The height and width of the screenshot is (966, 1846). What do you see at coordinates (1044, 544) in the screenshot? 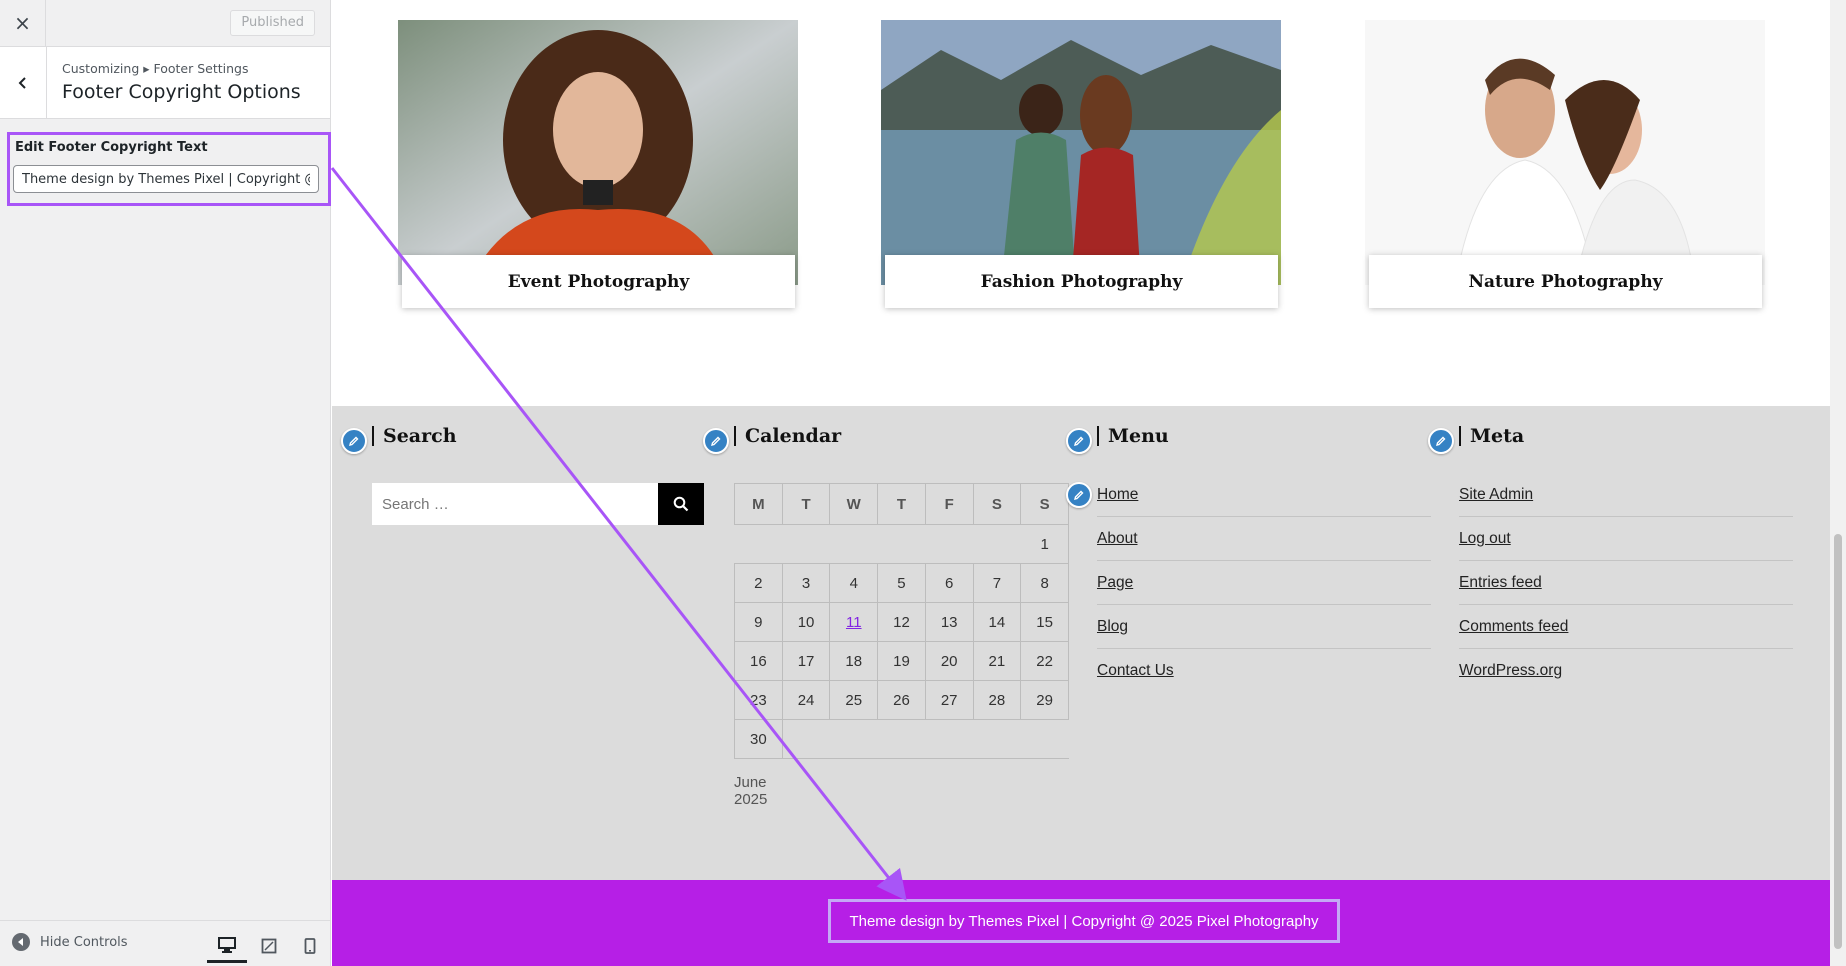
I see `calendar-day: 1` at bounding box center [1044, 544].